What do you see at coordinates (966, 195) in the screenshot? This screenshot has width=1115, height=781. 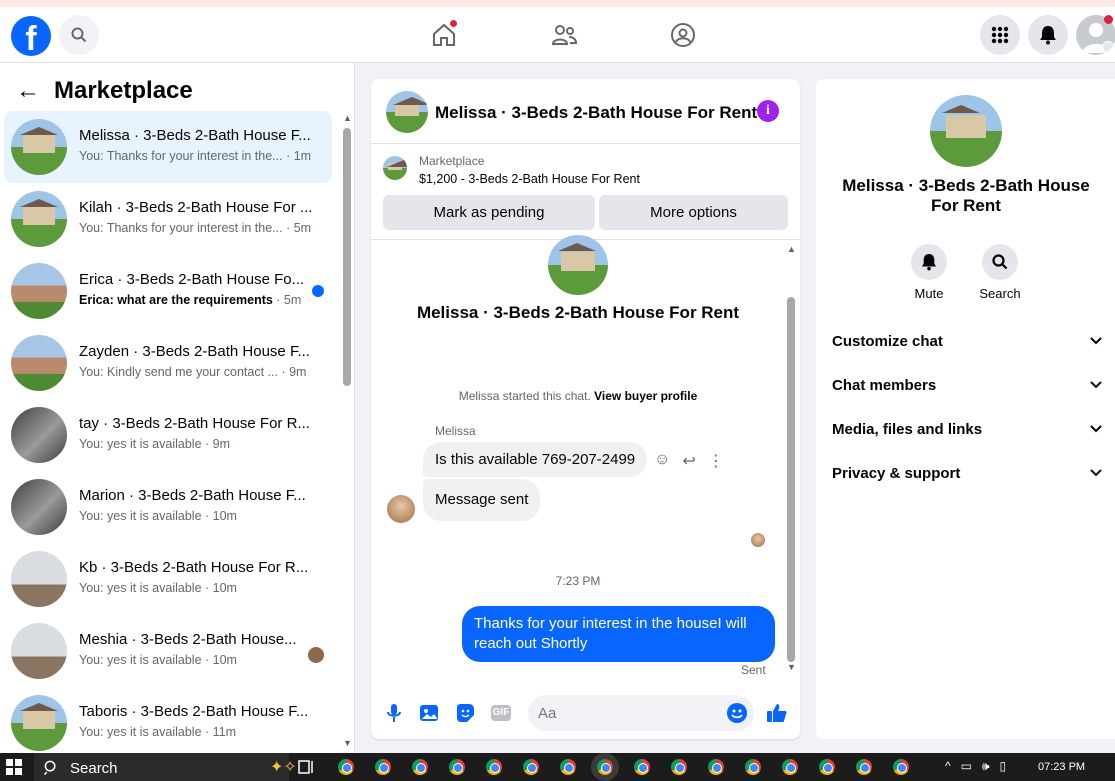 I see `details-title: Melissa · 3-Beds 2-Bath House For Rent` at bounding box center [966, 195].